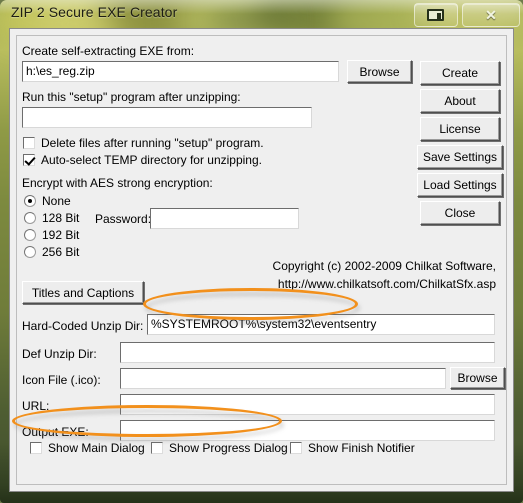  Describe the element at coordinates (108, 51) in the screenshot. I see `source-file-label: Create self-extracting EXE from:` at that location.